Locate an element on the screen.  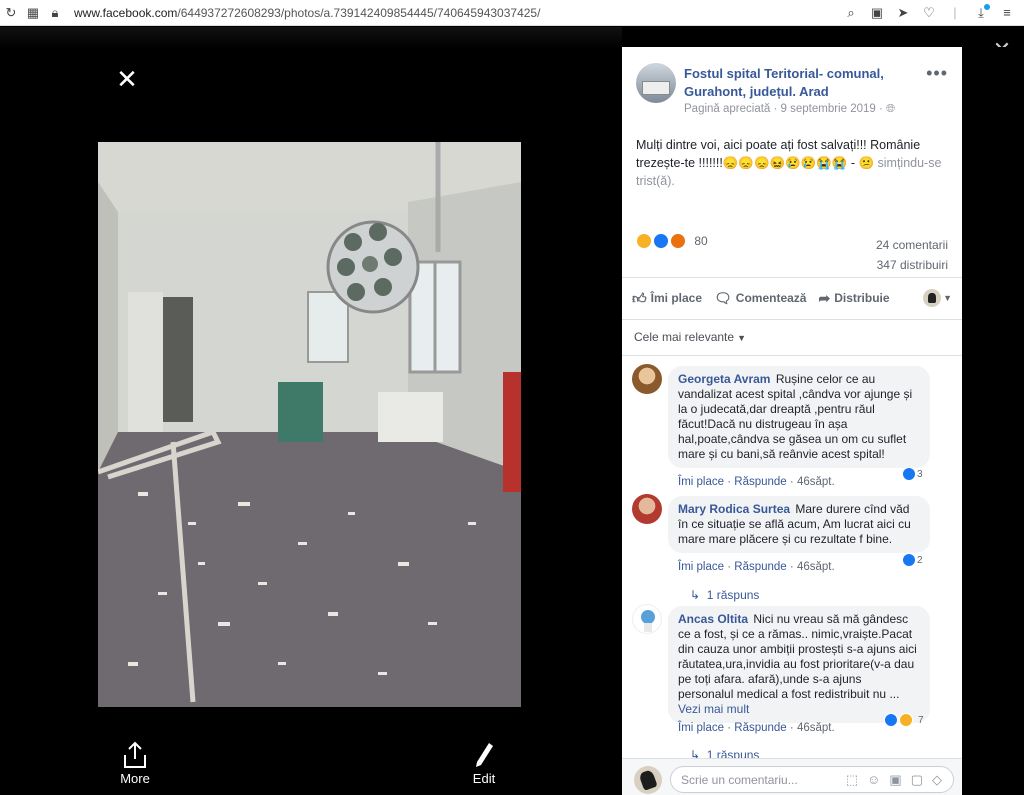
comment-author: Ancas Oltita is located at coordinates (713, 619).